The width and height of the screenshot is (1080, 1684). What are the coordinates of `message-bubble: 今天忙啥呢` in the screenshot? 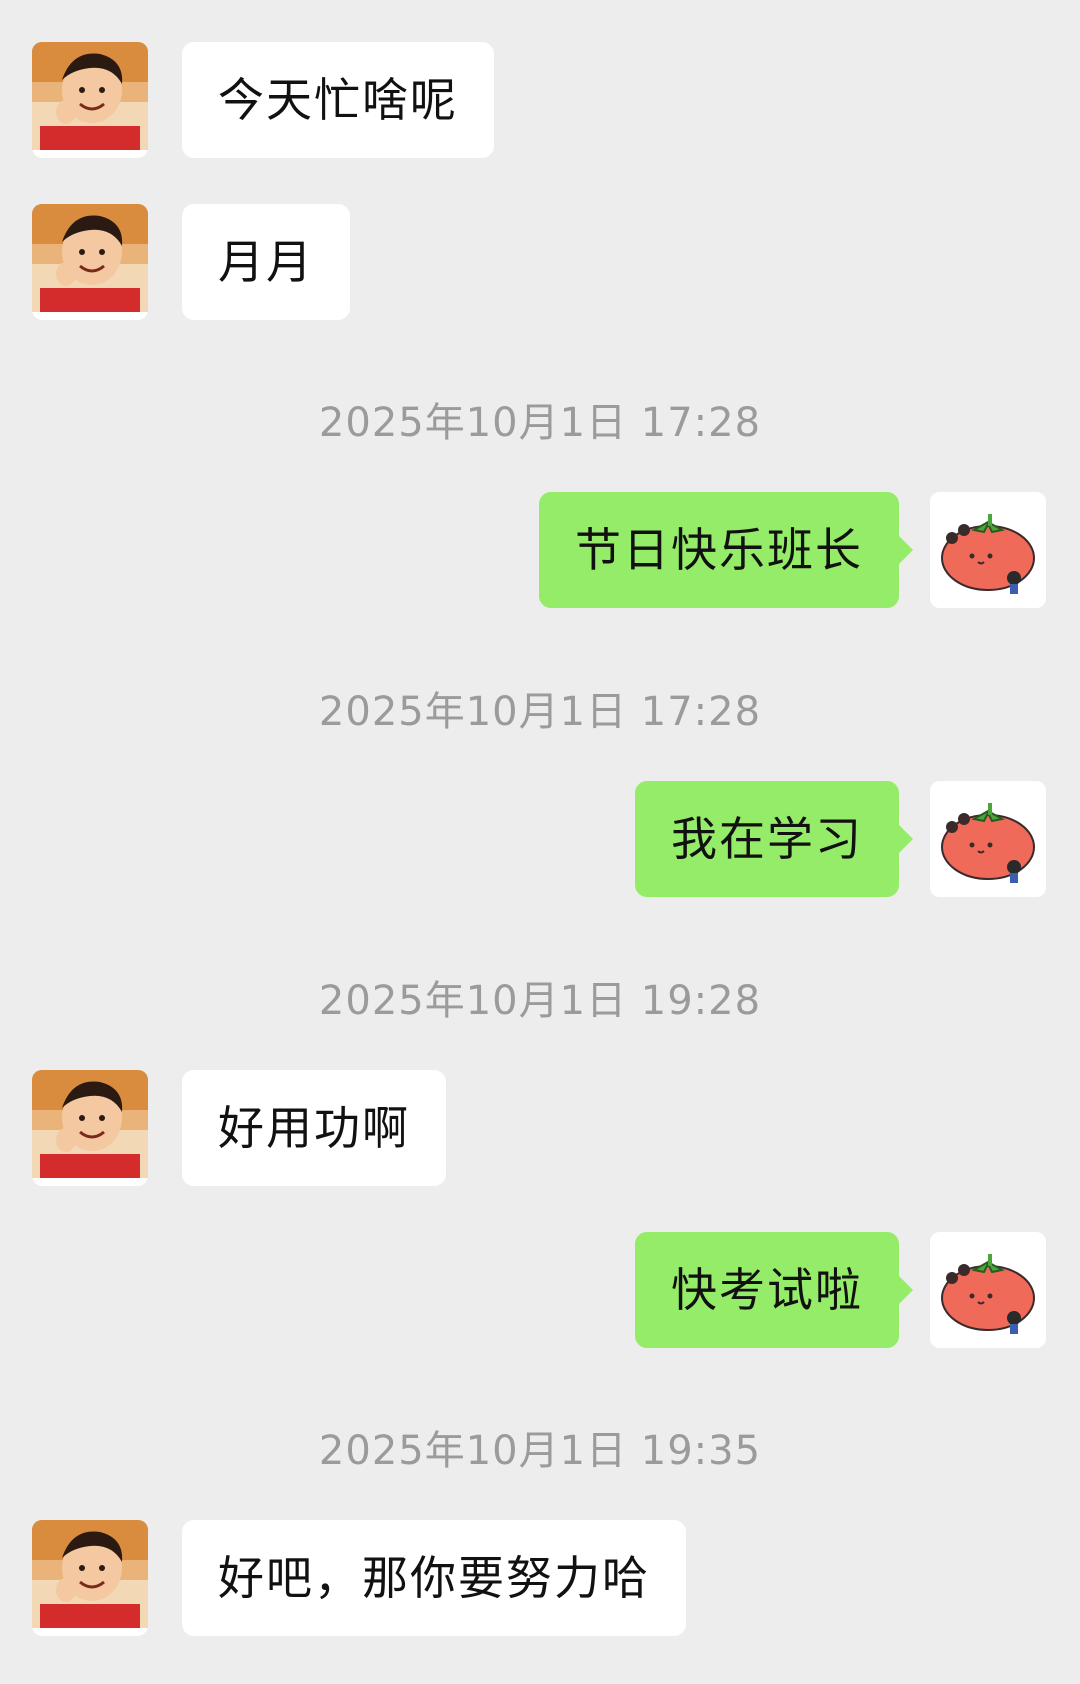 It's located at (338, 100).